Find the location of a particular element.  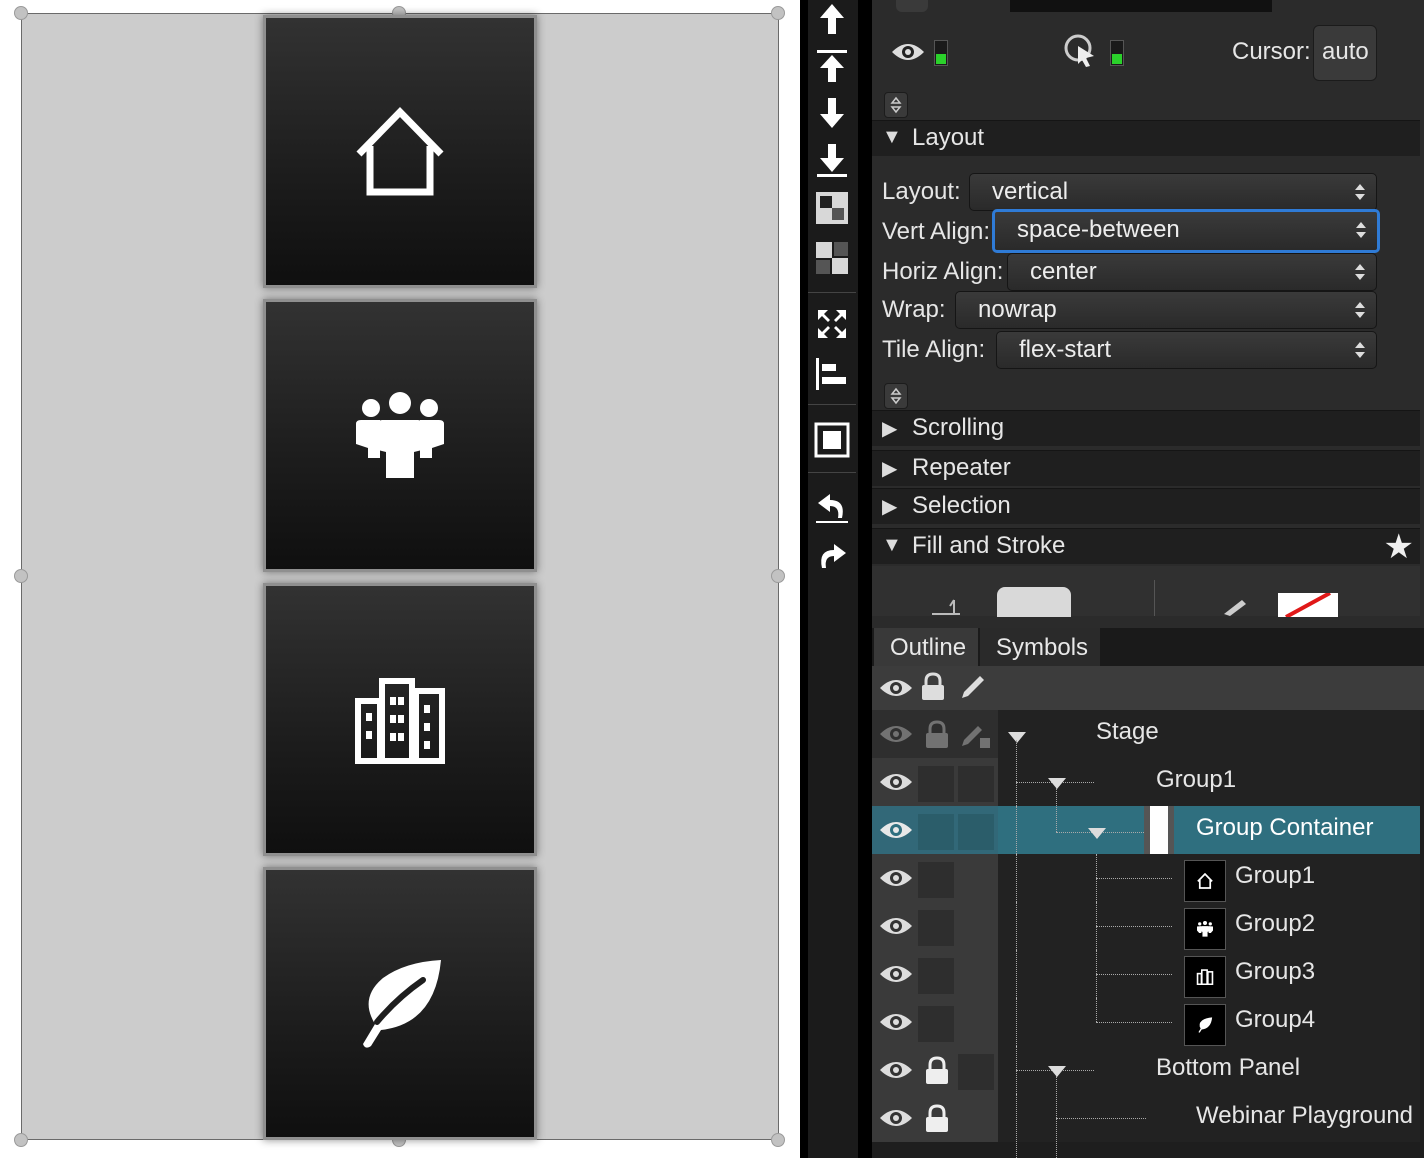

tab-outline: Outline is located at coordinates (926, 647).